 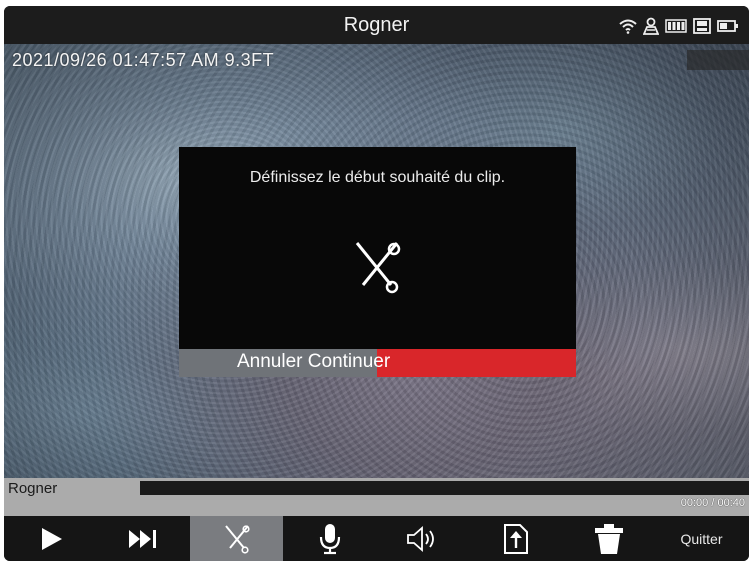 What do you see at coordinates (476, 363) in the screenshot?
I see `continue-button` at bounding box center [476, 363].